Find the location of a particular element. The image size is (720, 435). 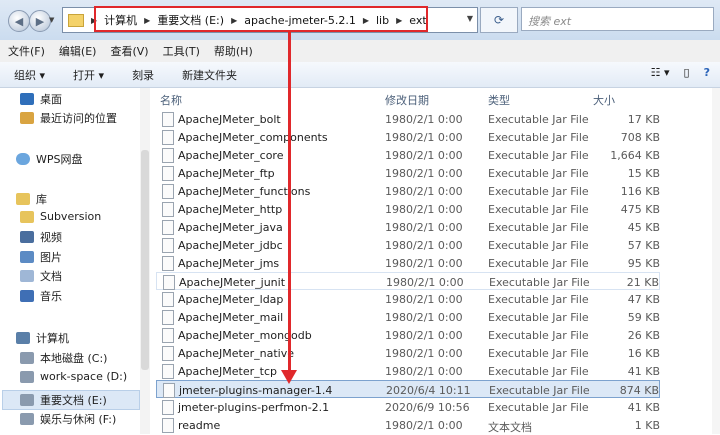

sidebar-item-drive-c: 本地磁盘 (C:) is located at coordinates (63, 358).